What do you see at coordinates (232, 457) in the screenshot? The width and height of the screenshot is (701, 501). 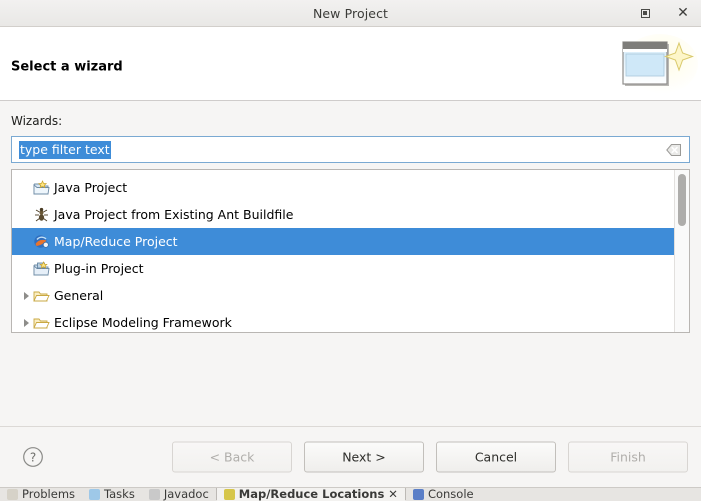 I see `back-button: < Back` at bounding box center [232, 457].